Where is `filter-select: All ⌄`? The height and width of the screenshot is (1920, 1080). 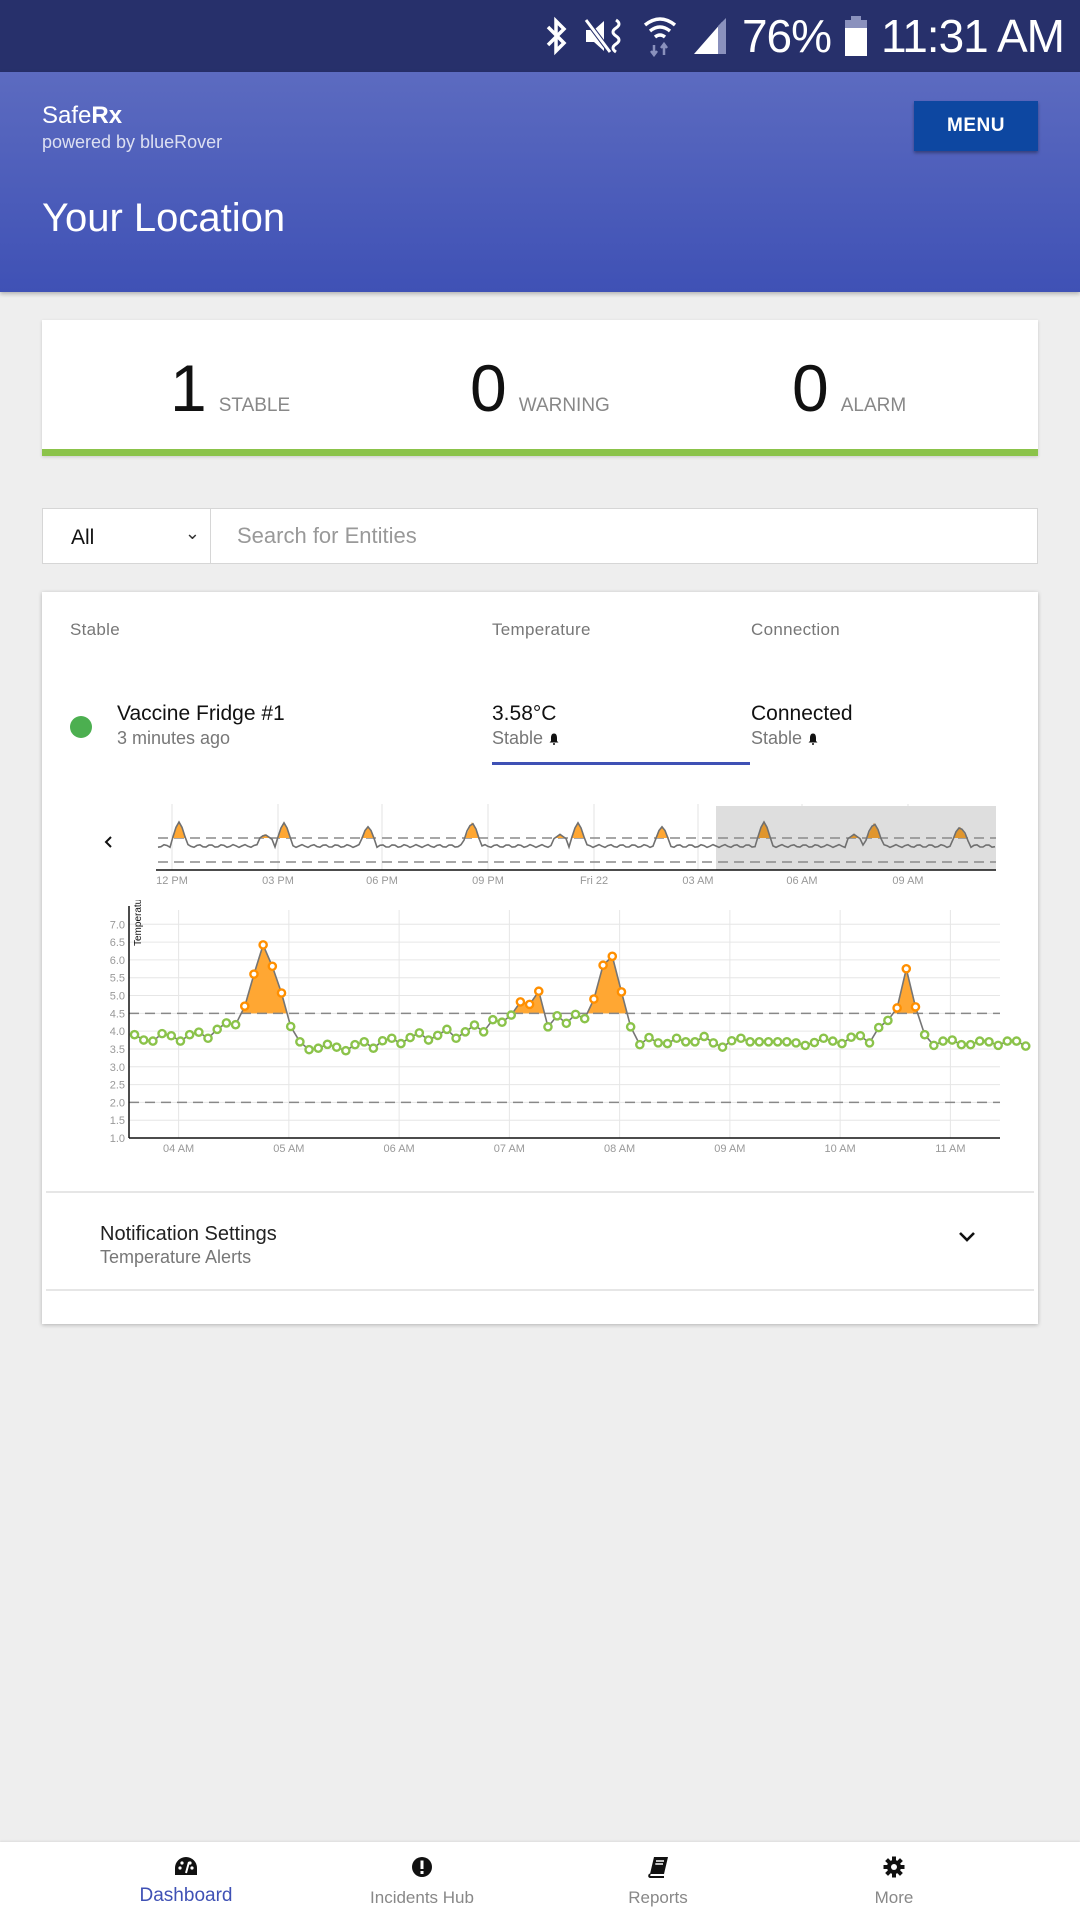 filter-select: All ⌄ is located at coordinates (127, 536).